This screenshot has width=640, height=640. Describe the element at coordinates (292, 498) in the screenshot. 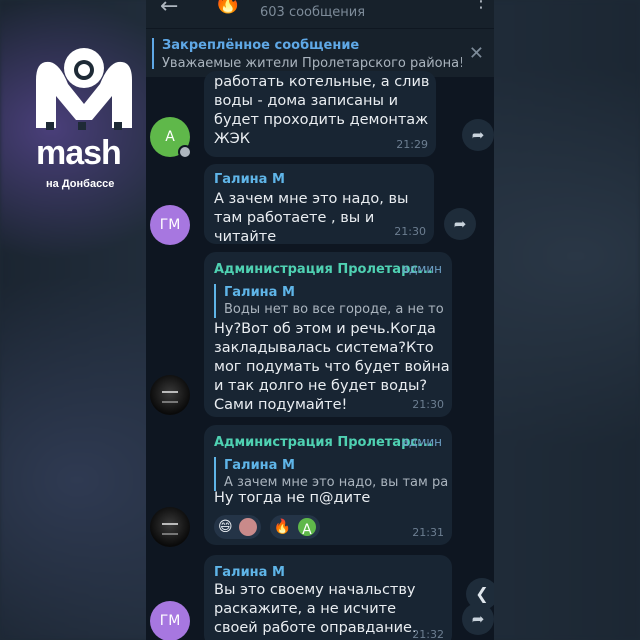

I see `message-text: Ну тогда не п@дите` at that location.